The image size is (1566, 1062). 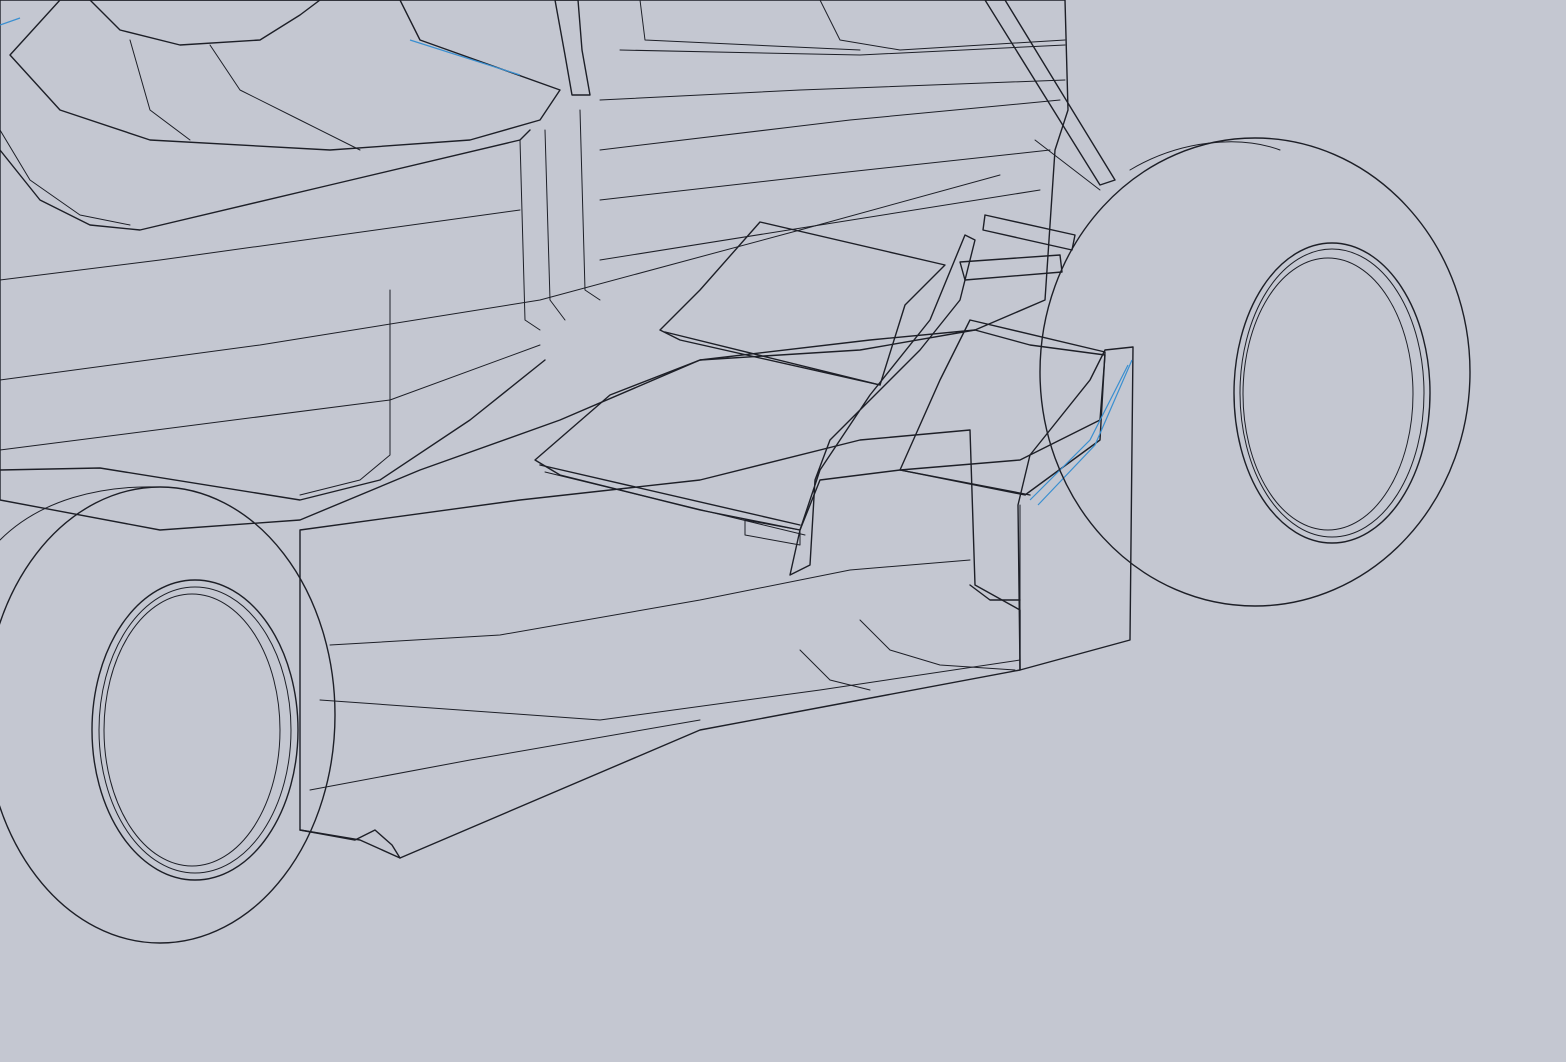 What do you see at coordinates (1017, 247) in the screenshot?
I see `suspension-arms` at bounding box center [1017, 247].